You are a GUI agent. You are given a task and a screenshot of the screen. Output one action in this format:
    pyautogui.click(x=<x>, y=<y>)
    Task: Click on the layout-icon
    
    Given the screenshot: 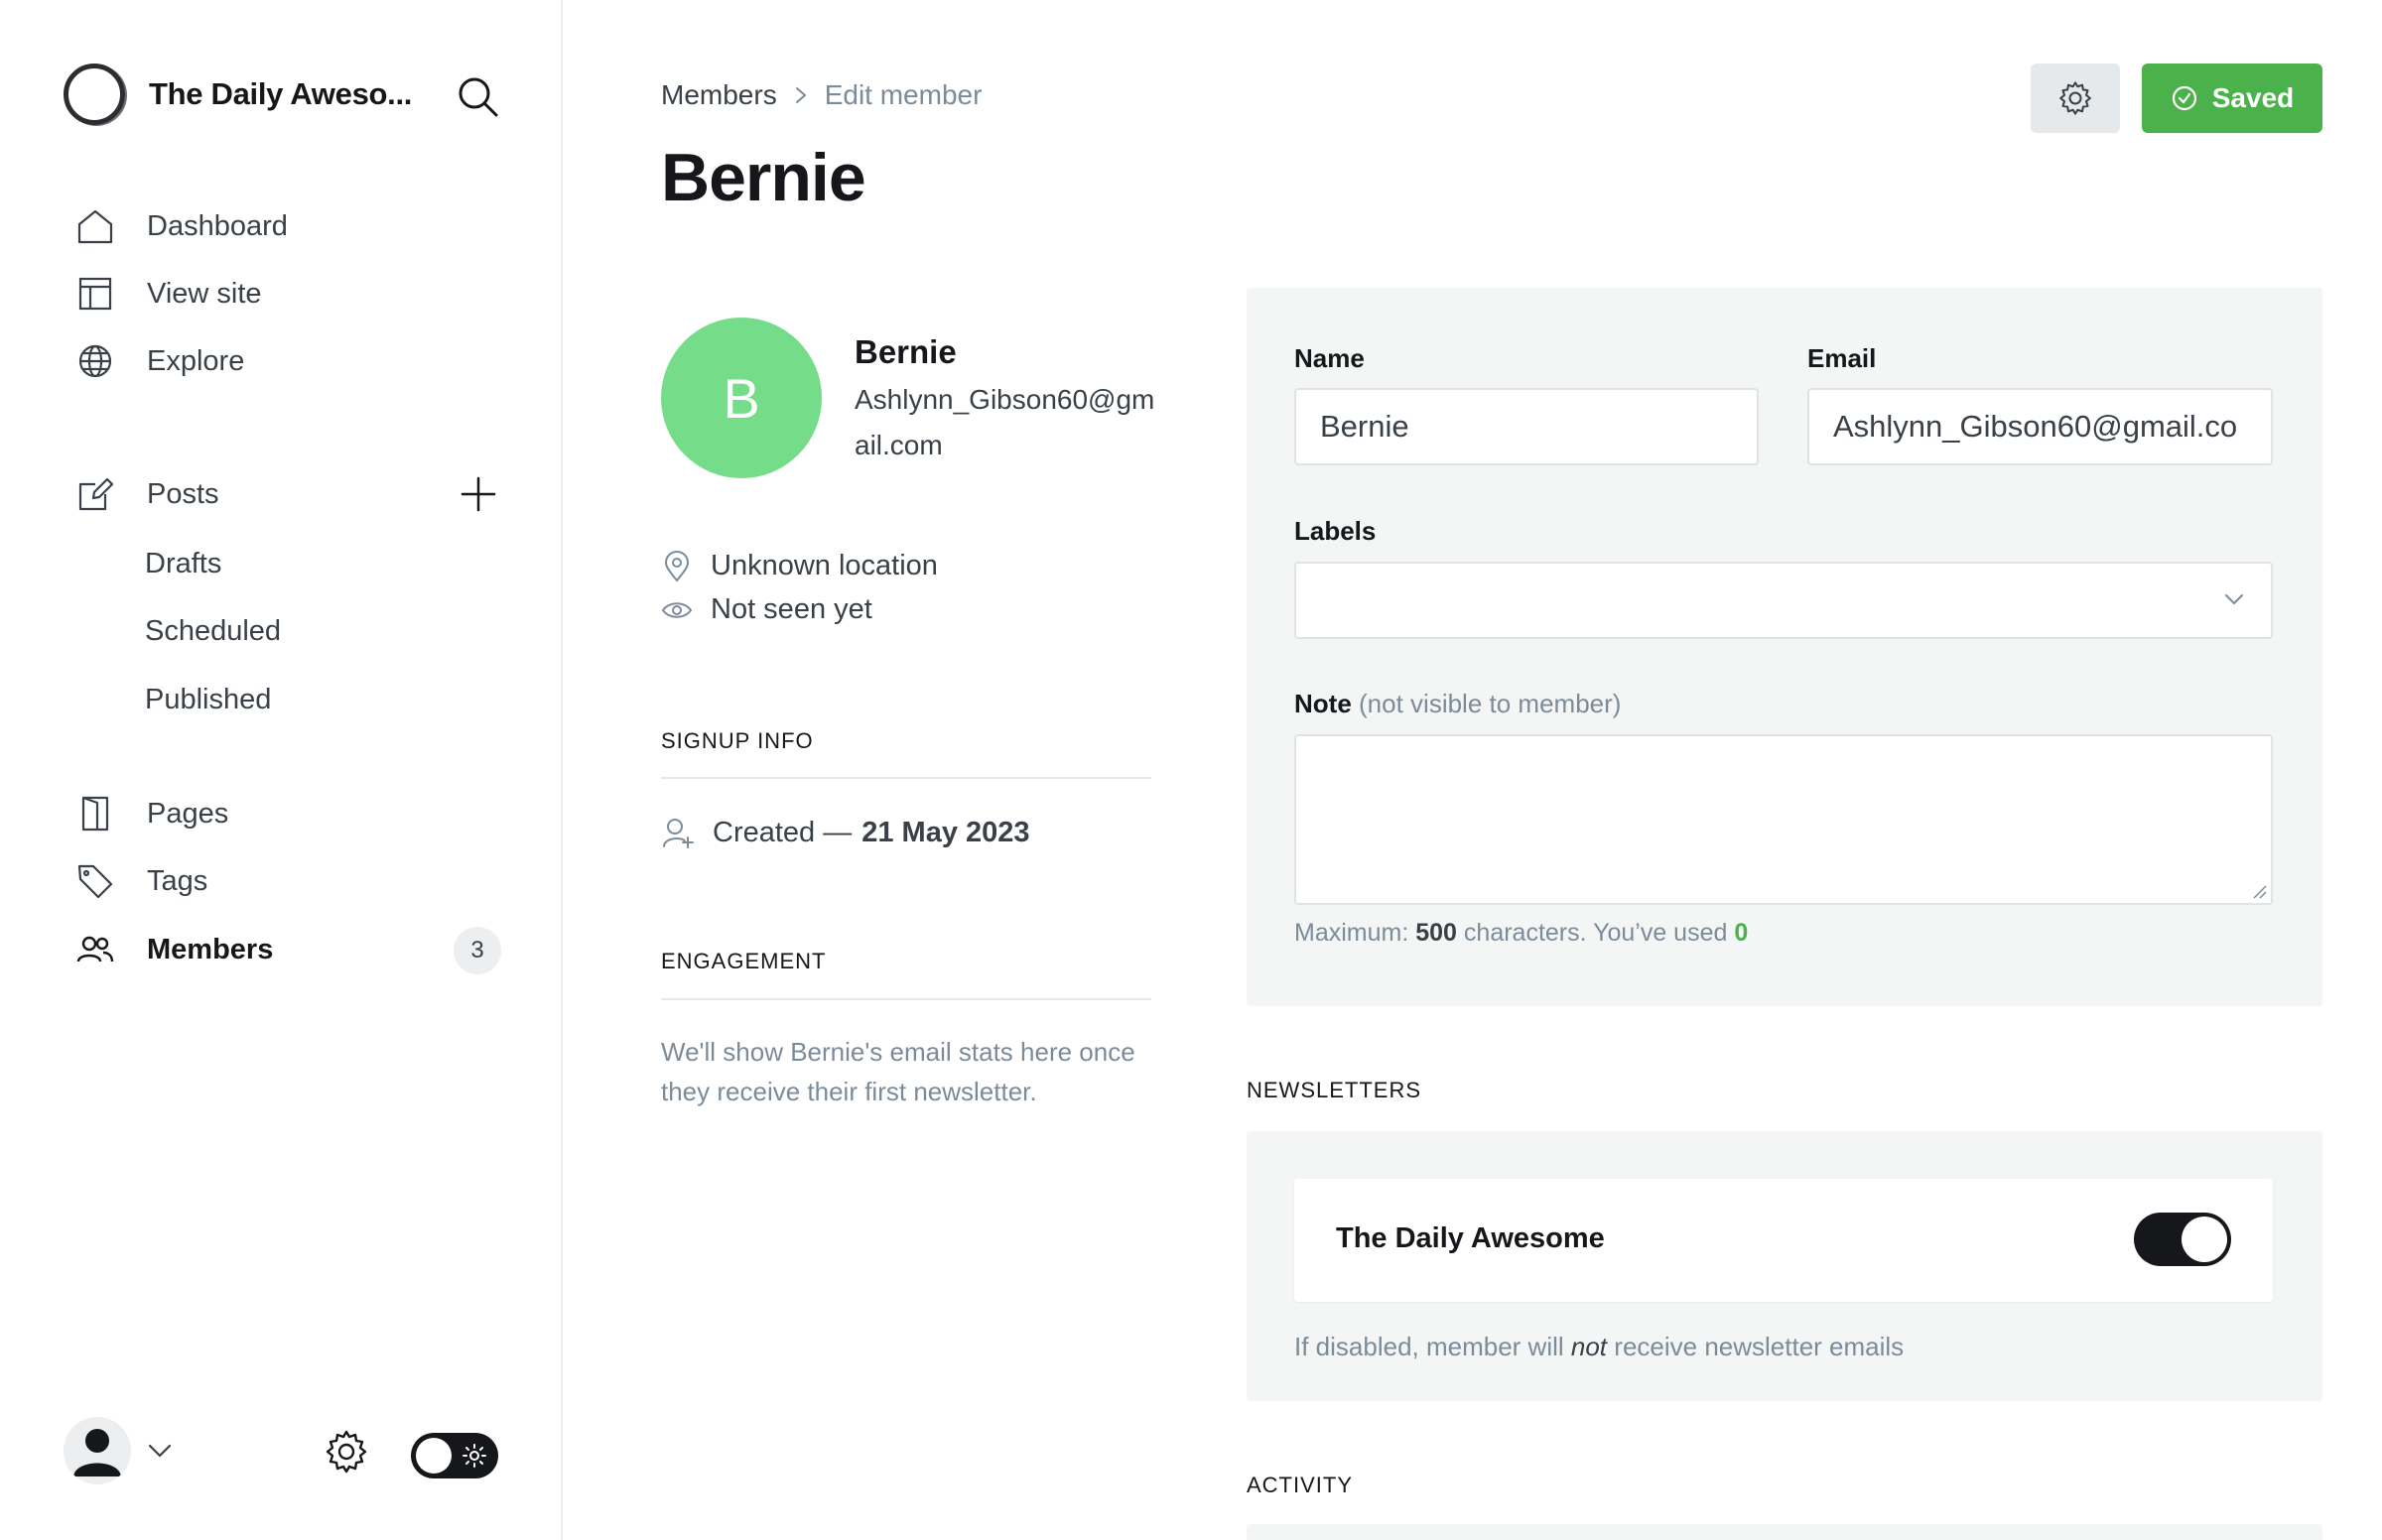 What is the action you would take?
    pyautogui.click(x=95, y=294)
    